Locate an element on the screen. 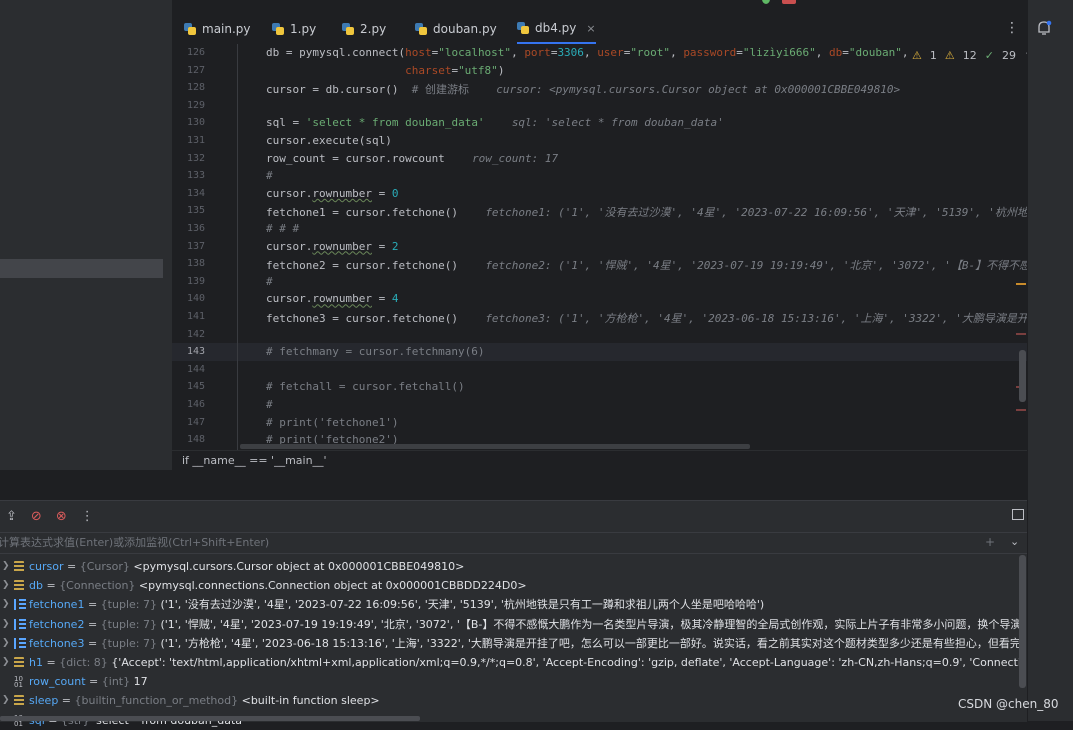 The width and height of the screenshot is (1073, 730). line-number: 141 is located at coordinates (188, 316).